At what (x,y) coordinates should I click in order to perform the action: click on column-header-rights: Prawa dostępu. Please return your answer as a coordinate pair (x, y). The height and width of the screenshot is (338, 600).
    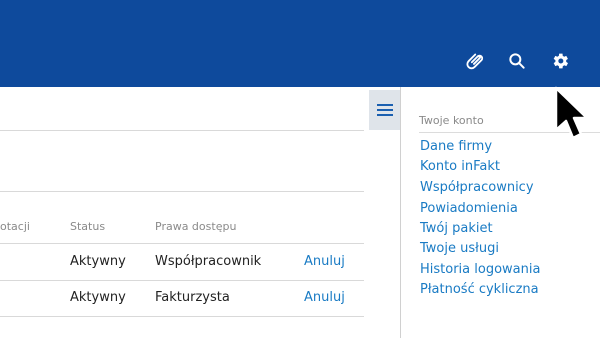
    Looking at the image, I should click on (196, 226).